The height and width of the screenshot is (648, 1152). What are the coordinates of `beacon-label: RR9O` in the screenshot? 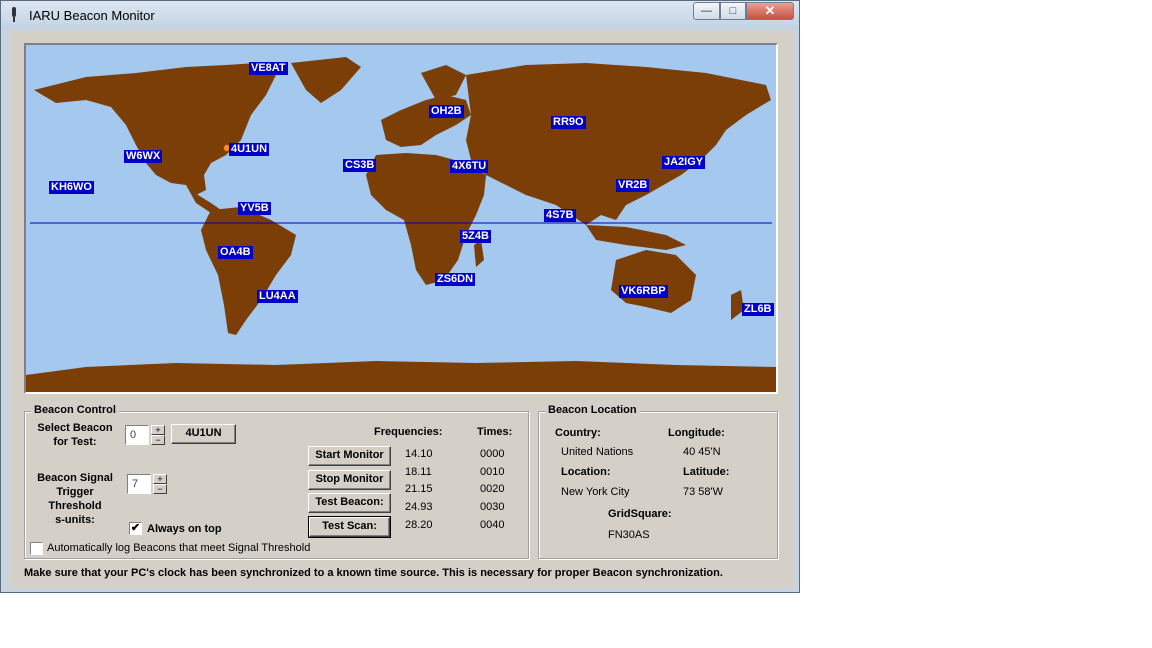 It's located at (568, 122).